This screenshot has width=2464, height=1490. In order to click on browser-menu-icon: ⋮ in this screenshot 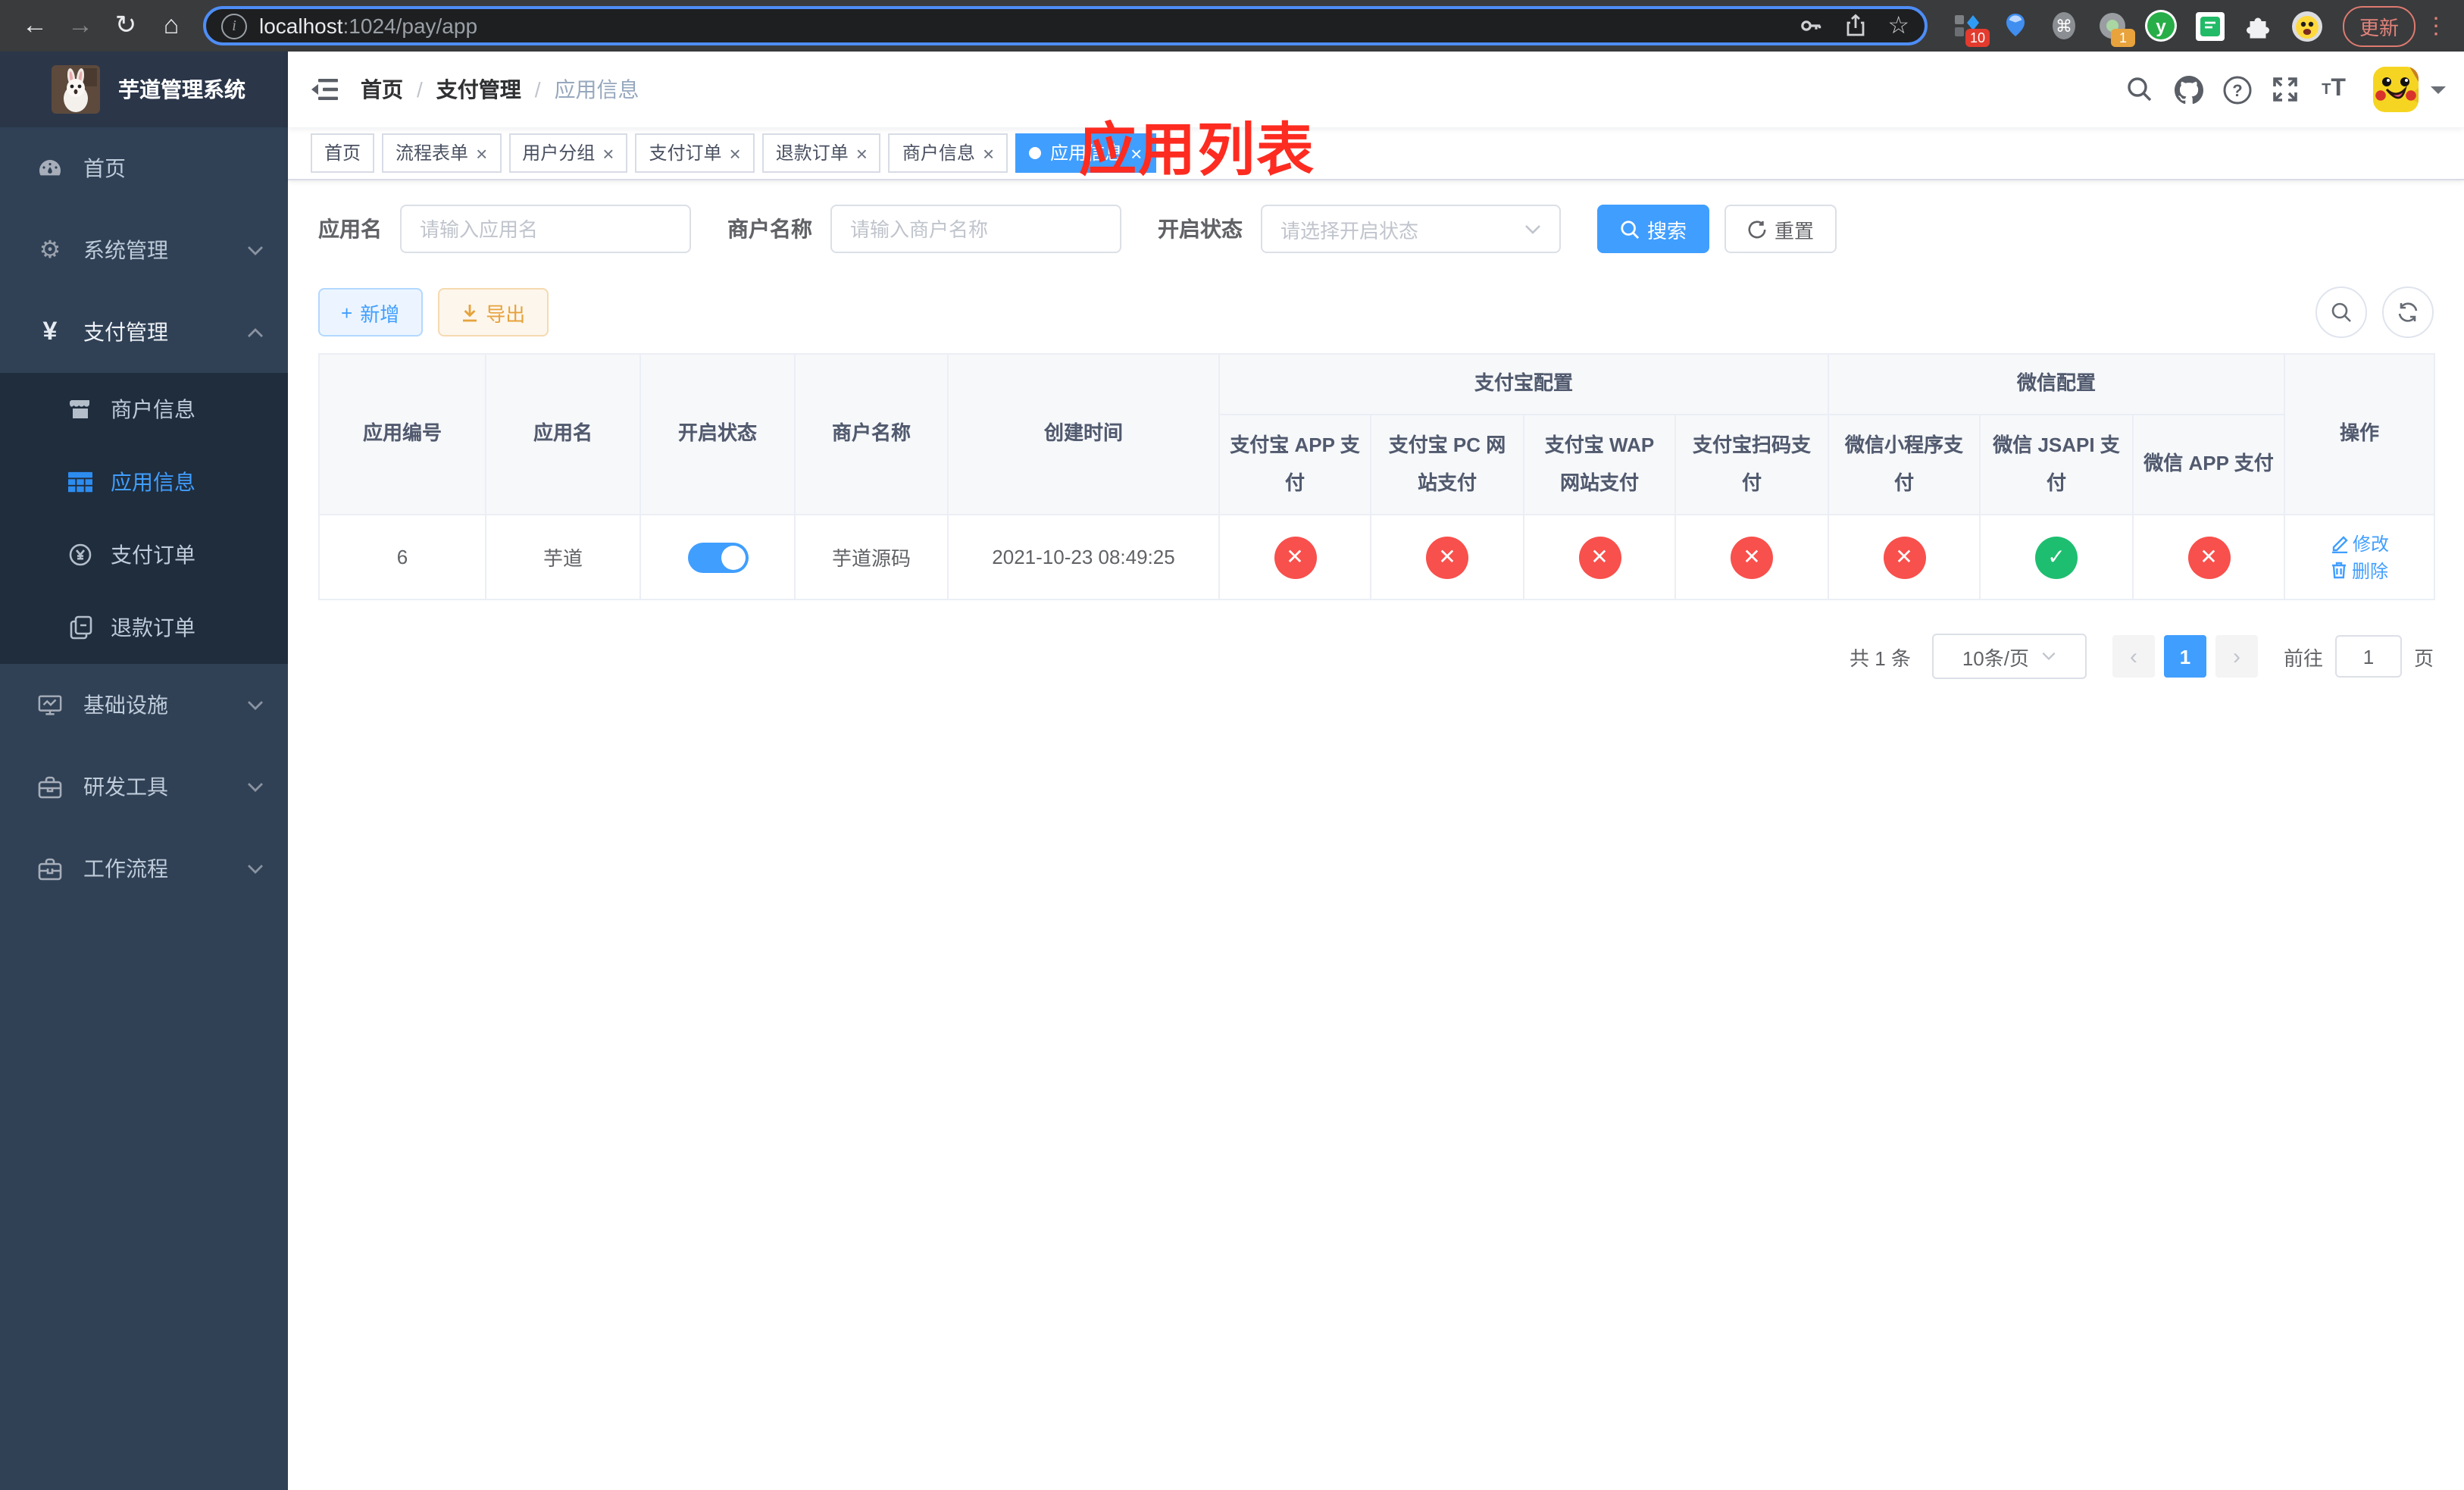, I will do `click(2437, 26)`.